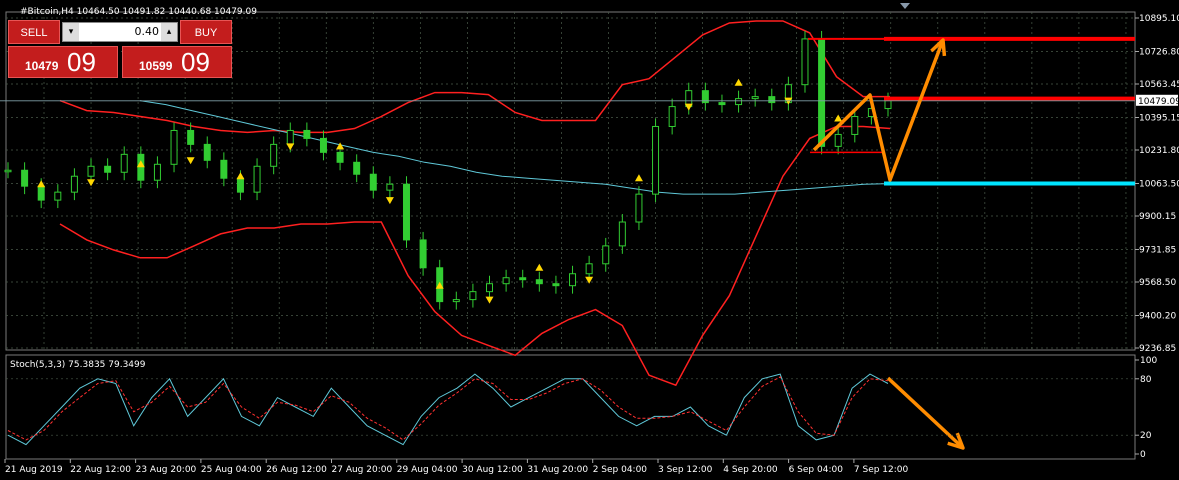  What do you see at coordinates (231, 470) in the screenshot?
I see `time-tick-label: 25 Aug 04:00` at bounding box center [231, 470].